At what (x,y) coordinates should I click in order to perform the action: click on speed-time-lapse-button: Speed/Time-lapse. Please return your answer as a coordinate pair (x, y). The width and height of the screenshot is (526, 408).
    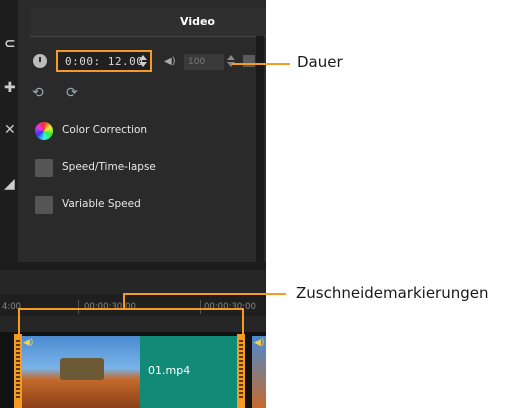
    Looking at the image, I should click on (145, 168).